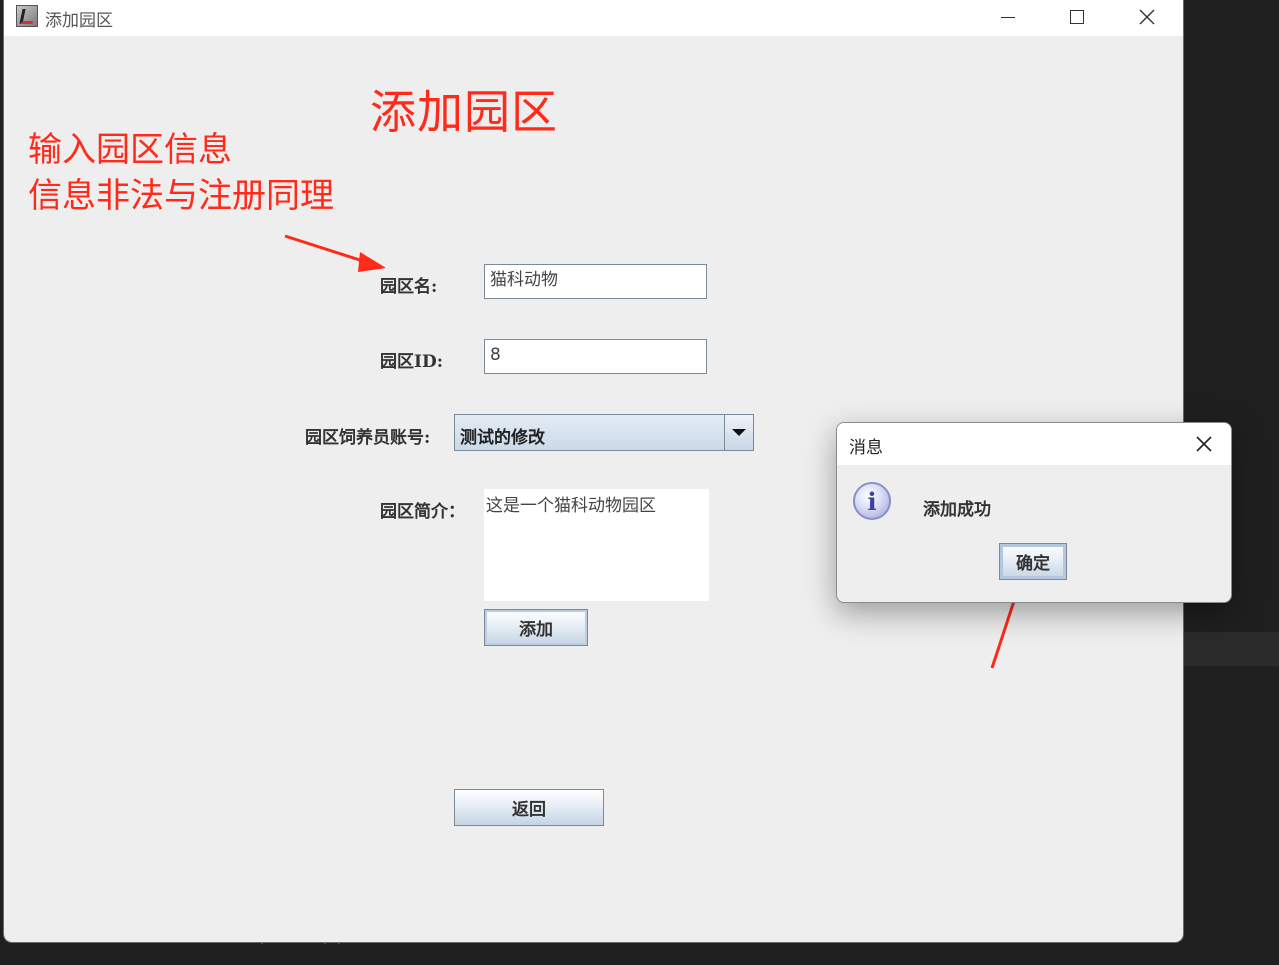  What do you see at coordinates (866, 448) in the screenshot?
I see `dialog-title: 消息` at bounding box center [866, 448].